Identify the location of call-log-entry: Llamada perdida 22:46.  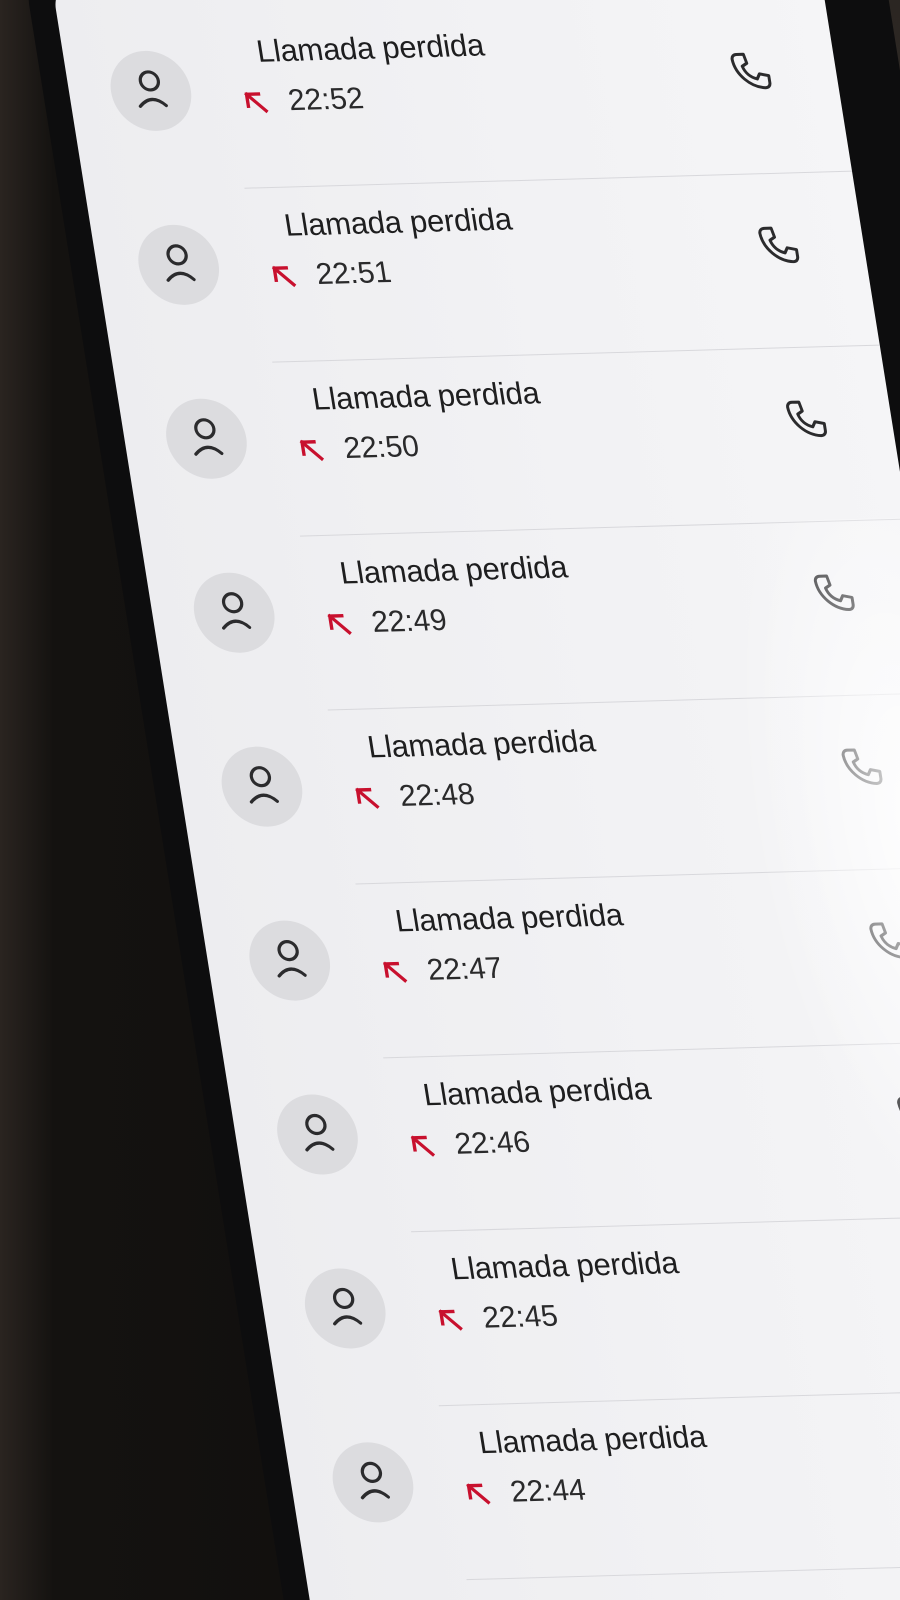
(562, 1138).